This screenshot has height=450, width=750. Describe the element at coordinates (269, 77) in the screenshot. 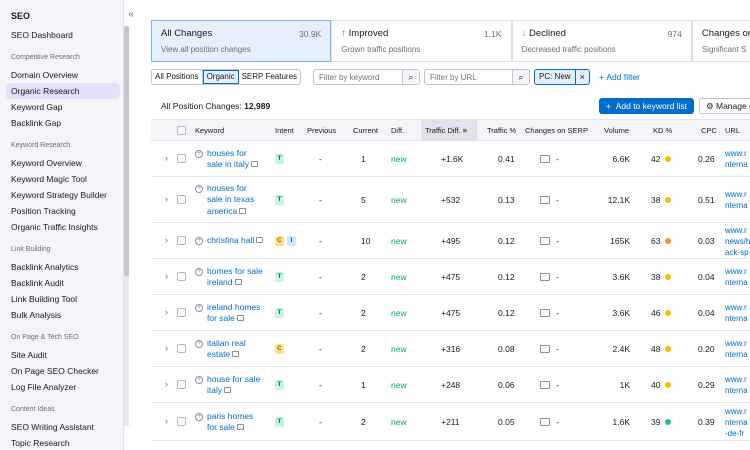

I see `segment-serp-features: SERP Features` at that location.